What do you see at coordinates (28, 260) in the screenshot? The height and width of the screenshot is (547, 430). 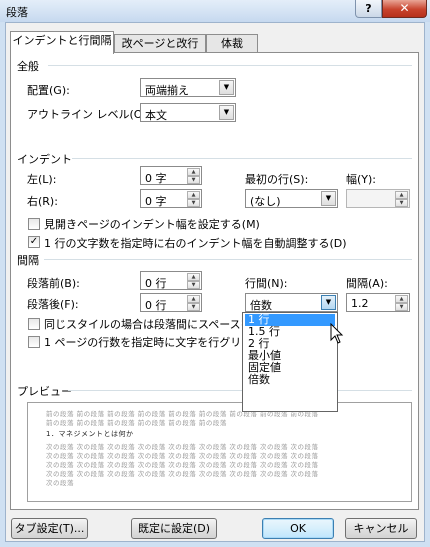 I see `section-spacing: 間隔` at bounding box center [28, 260].